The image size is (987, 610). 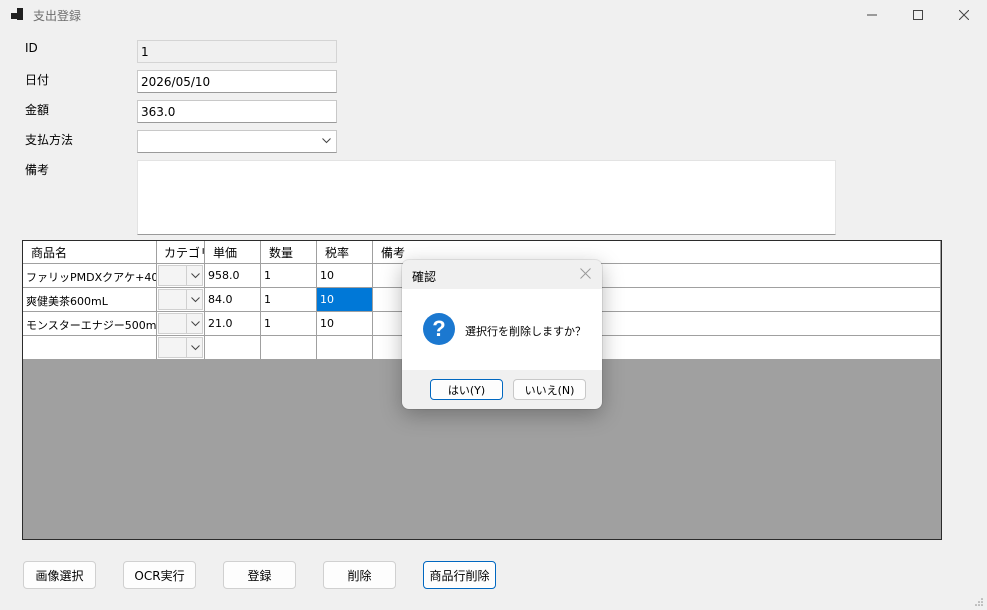 I want to click on delete-button: 削除, so click(x=359, y=575).